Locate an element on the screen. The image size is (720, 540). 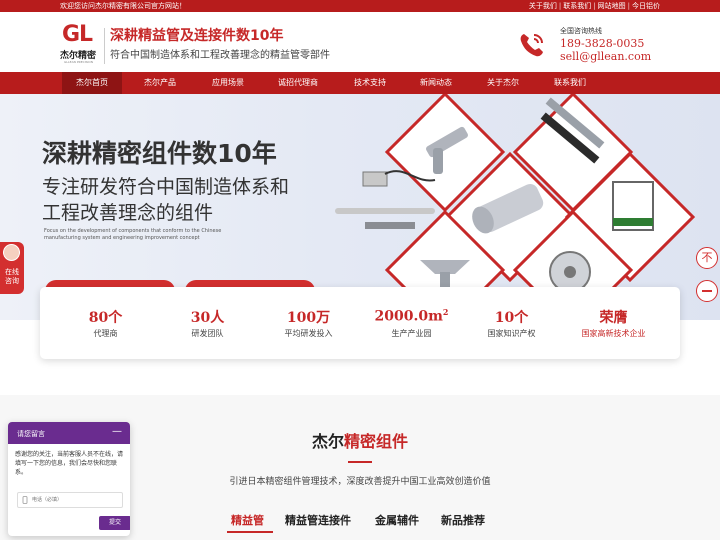
stat-honor: 荣膺 国家高新技术企业 is located at coordinates (613, 323).